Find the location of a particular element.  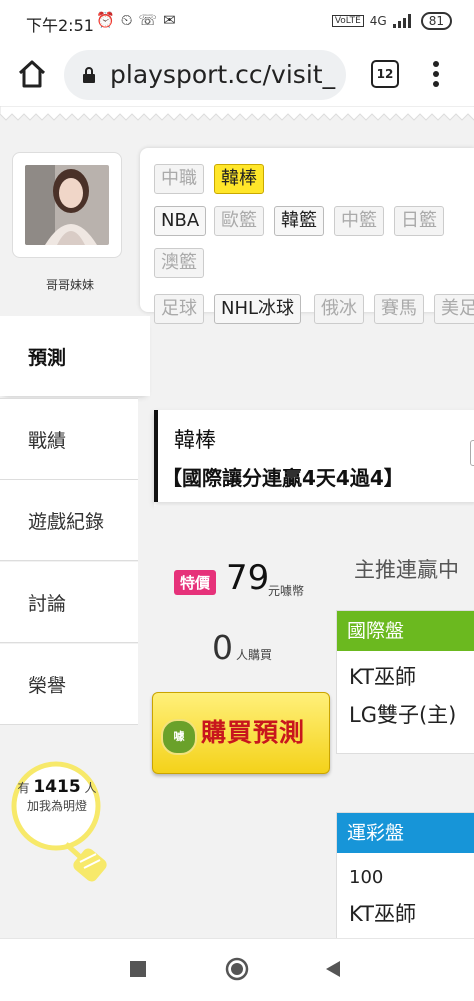

zigzag-border is located at coordinates (237, 113).